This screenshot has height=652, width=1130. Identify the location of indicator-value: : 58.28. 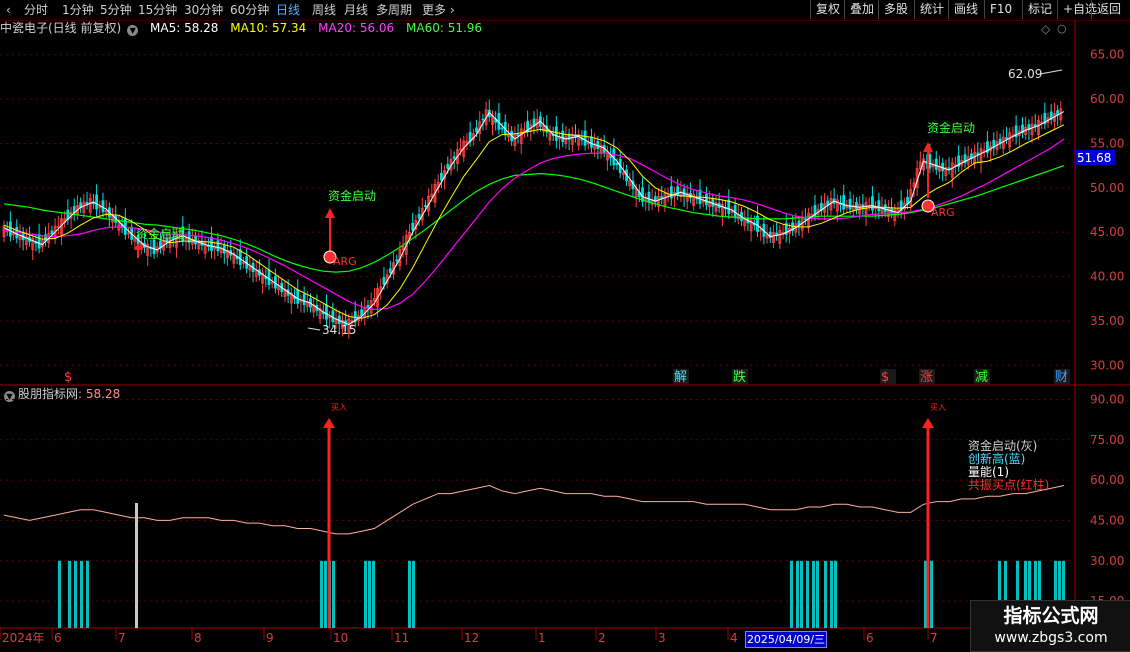
(99, 394).